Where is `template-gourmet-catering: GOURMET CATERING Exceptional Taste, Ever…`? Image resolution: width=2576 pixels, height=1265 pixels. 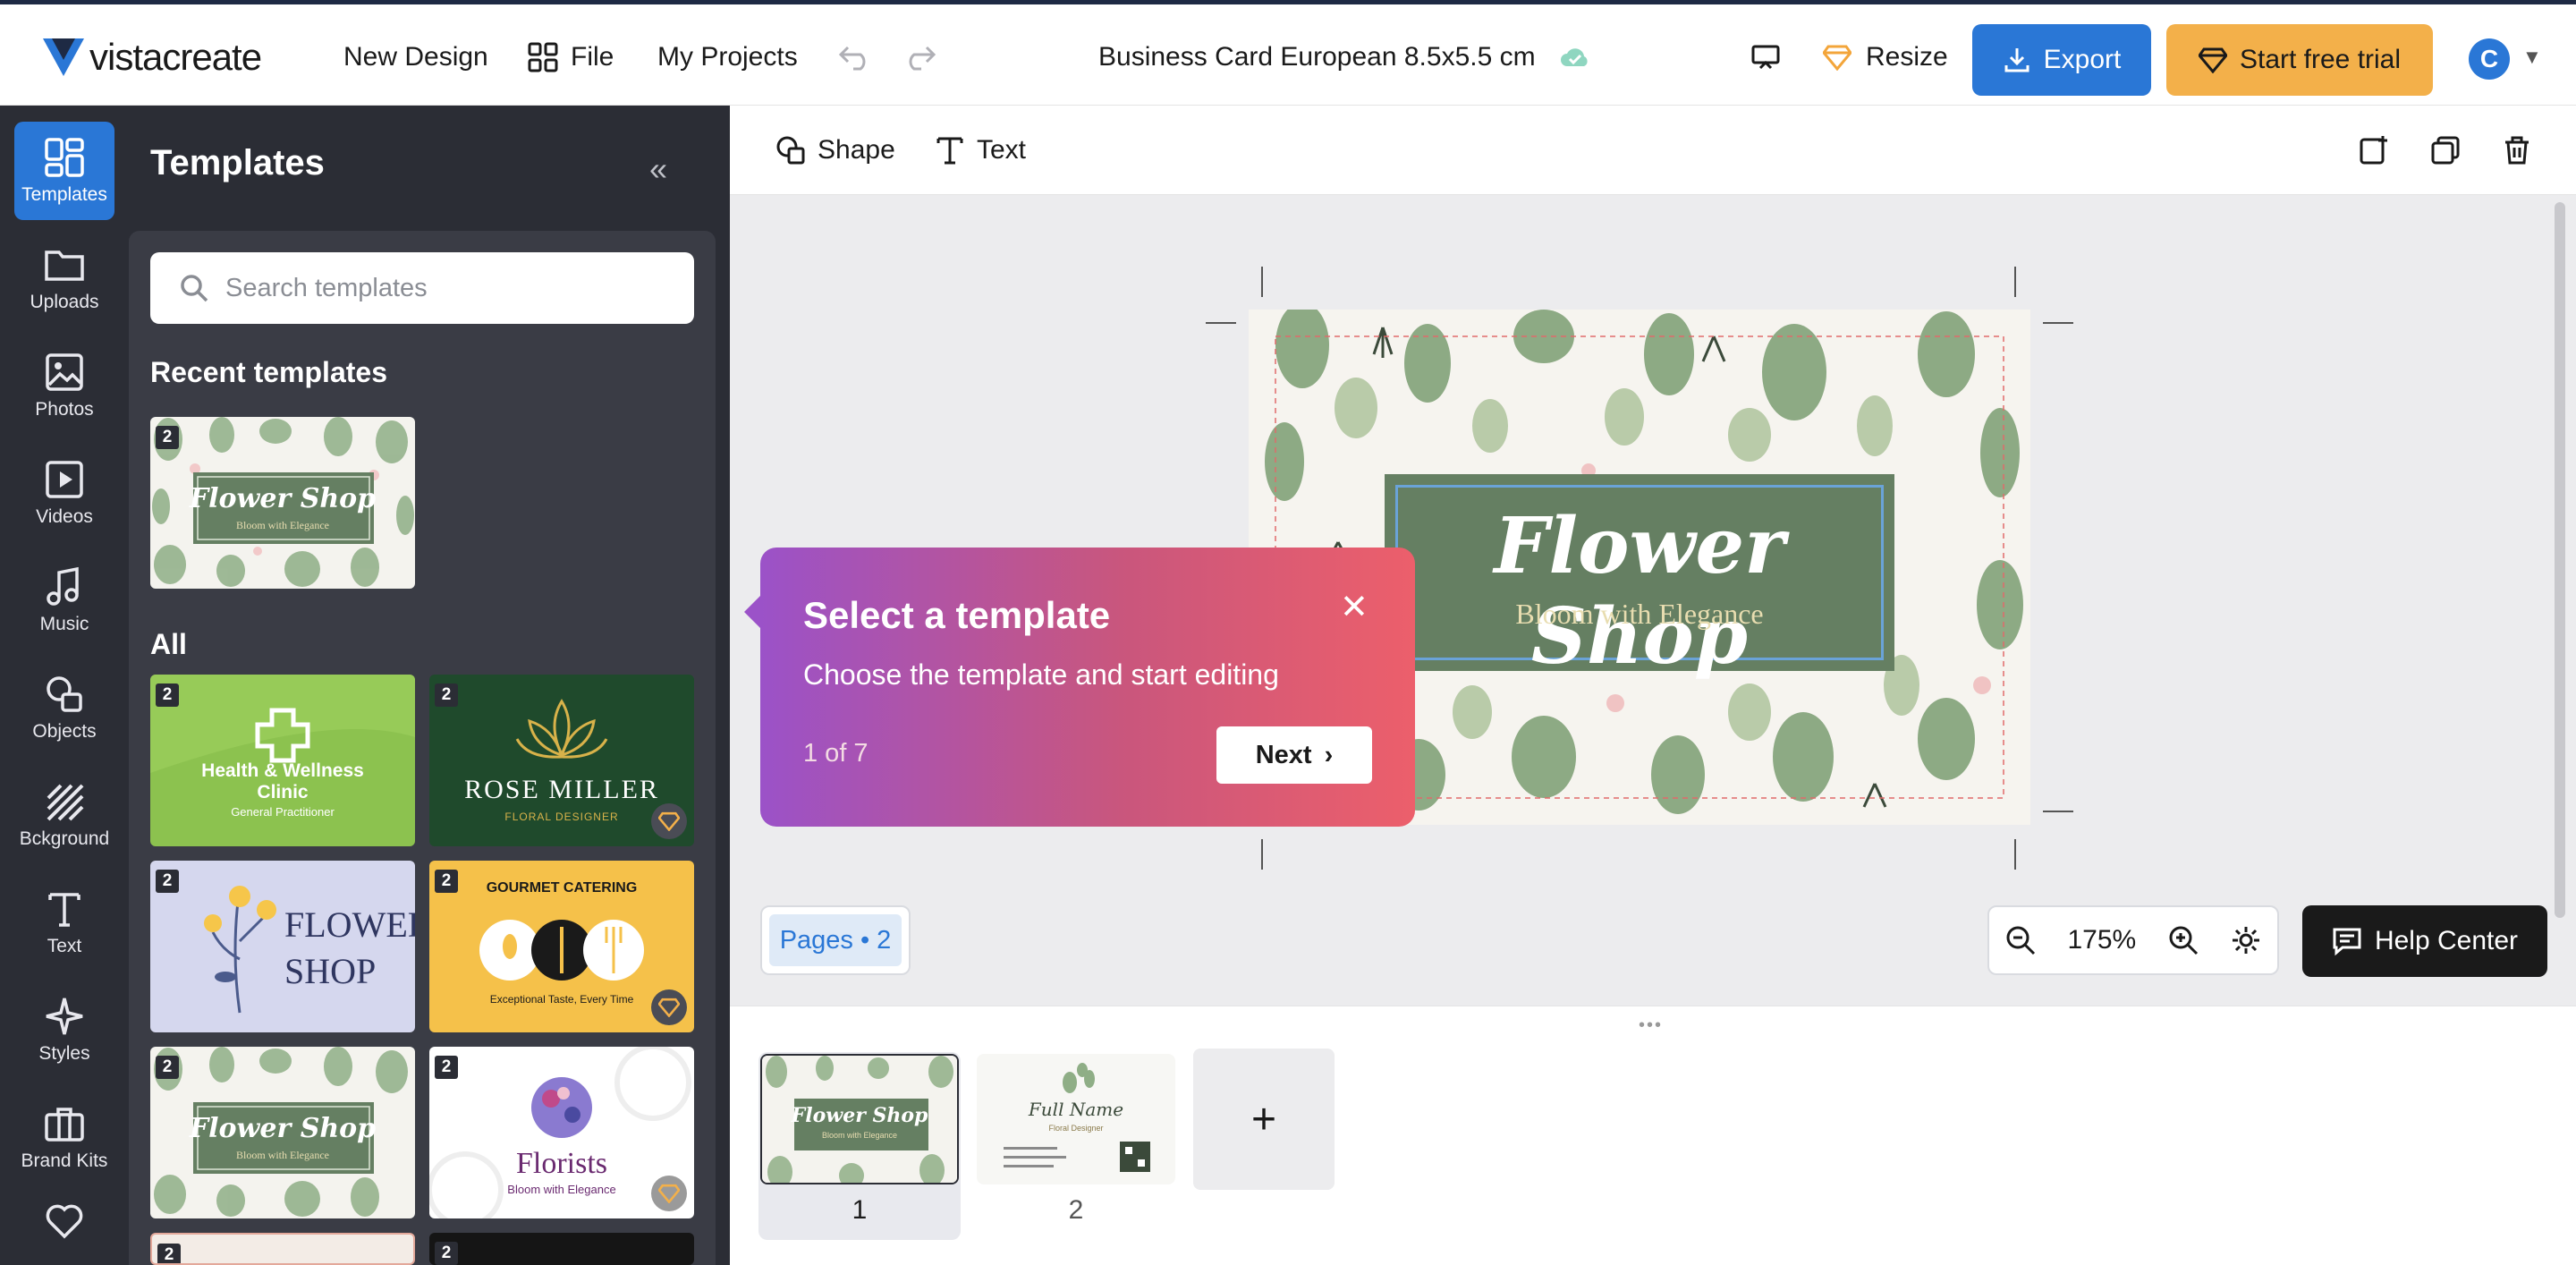
template-gourmet-catering: GOURMET CATERING Exceptional Taste, Ever… is located at coordinates (561, 946).